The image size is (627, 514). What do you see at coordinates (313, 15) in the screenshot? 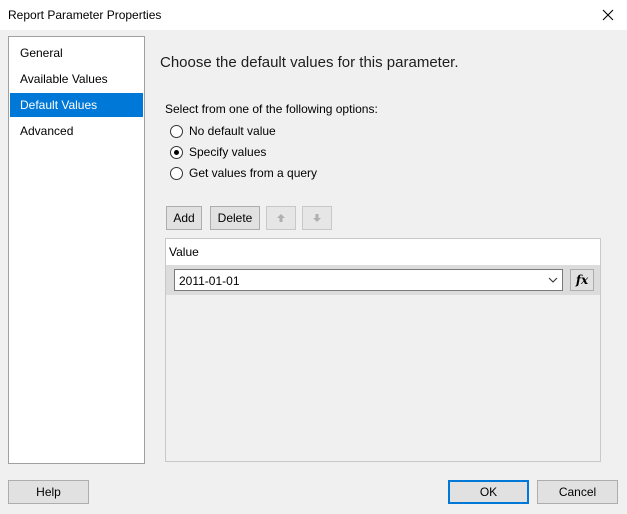
I see `title-bar: Report Parameter Properties` at bounding box center [313, 15].